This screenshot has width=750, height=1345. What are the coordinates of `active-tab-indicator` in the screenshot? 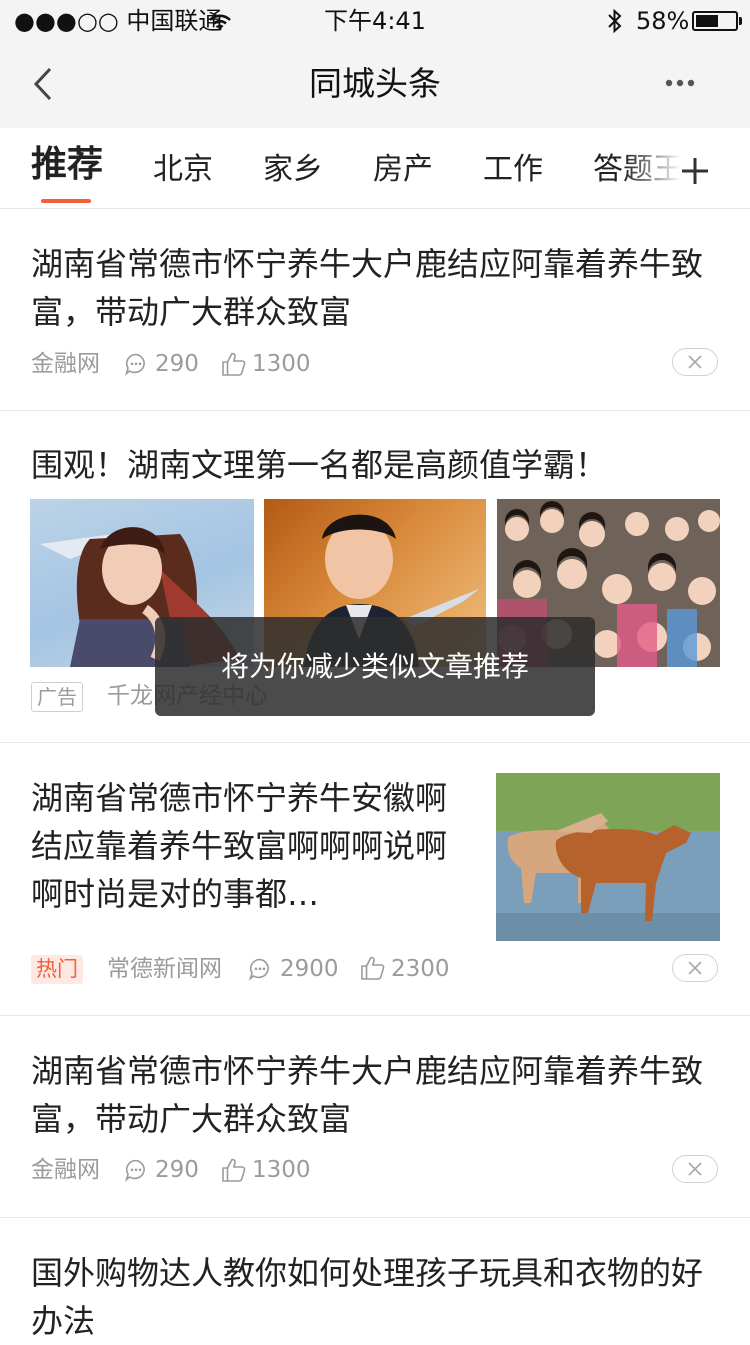 It's located at (66, 201).